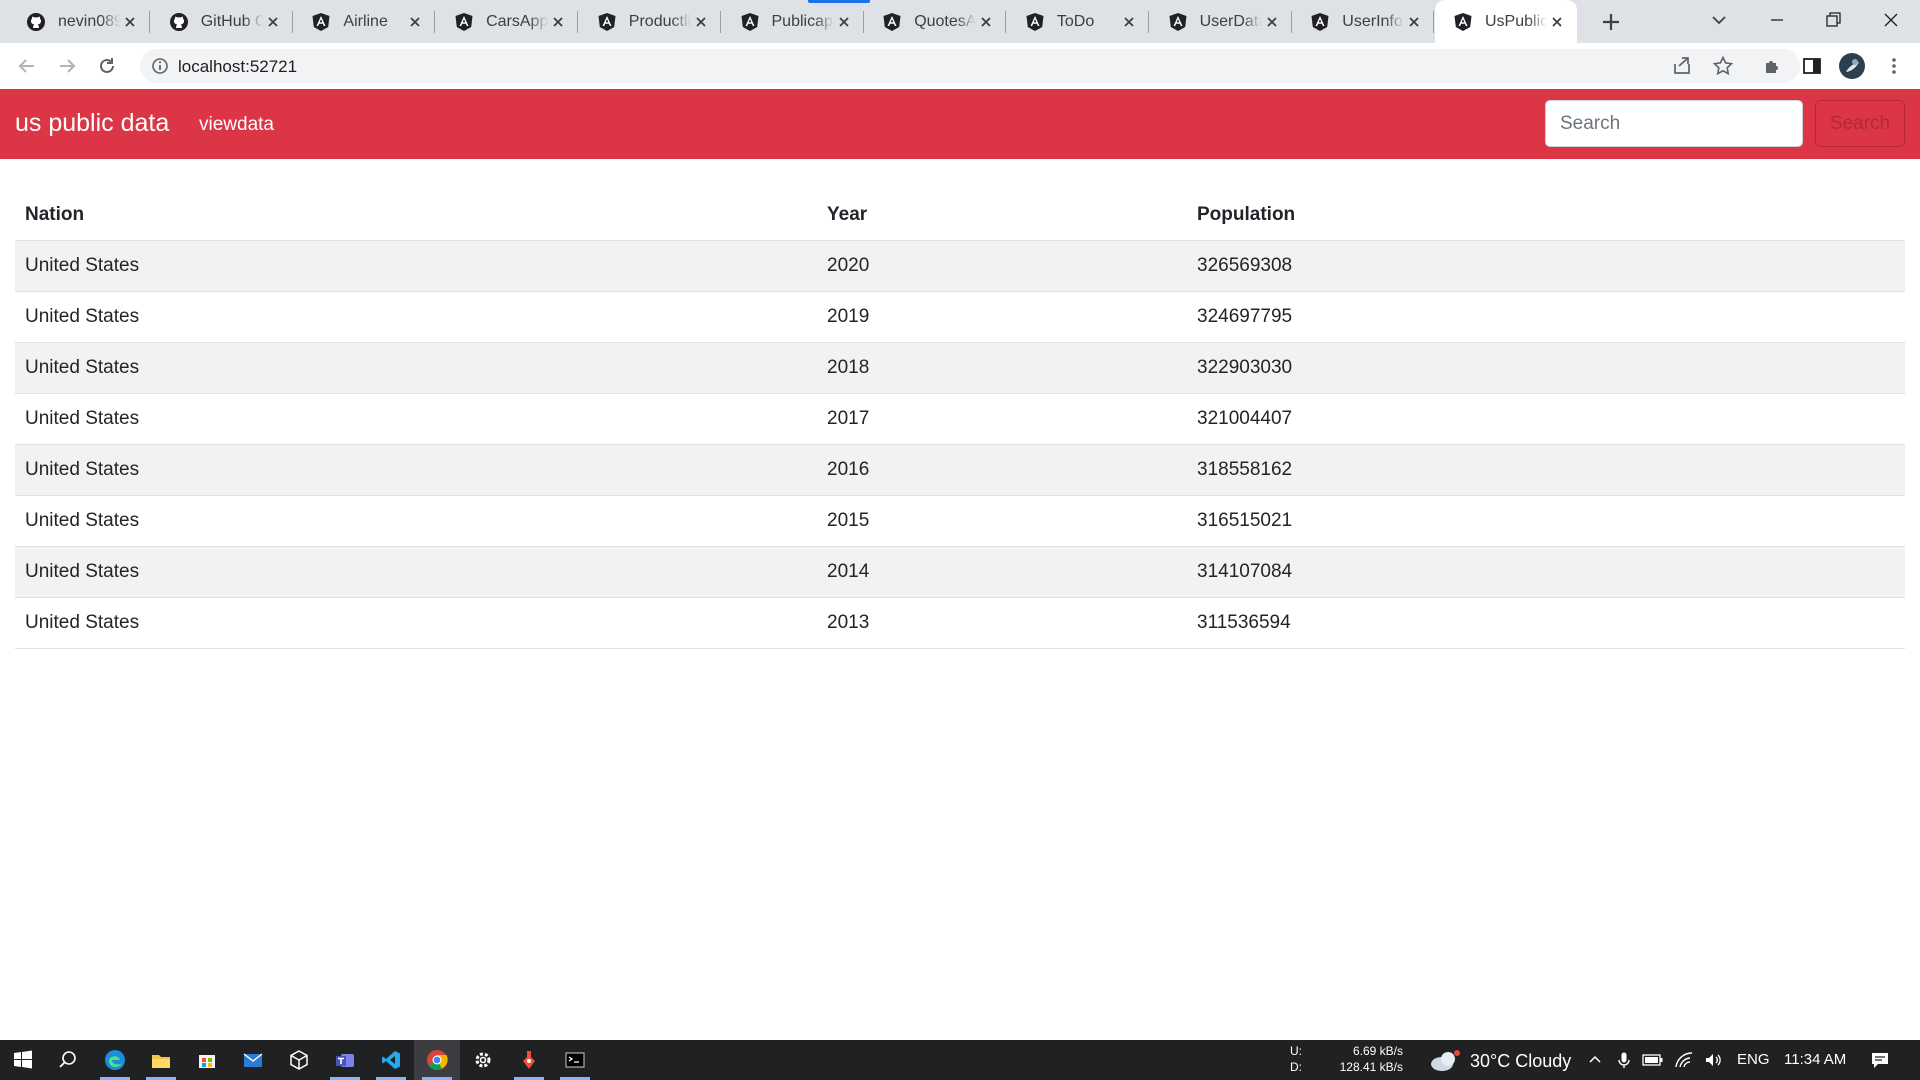 This screenshot has width=1920, height=1080. What do you see at coordinates (345, 1060) in the screenshot?
I see `teams-icon` at bounding box center [345, 1060].